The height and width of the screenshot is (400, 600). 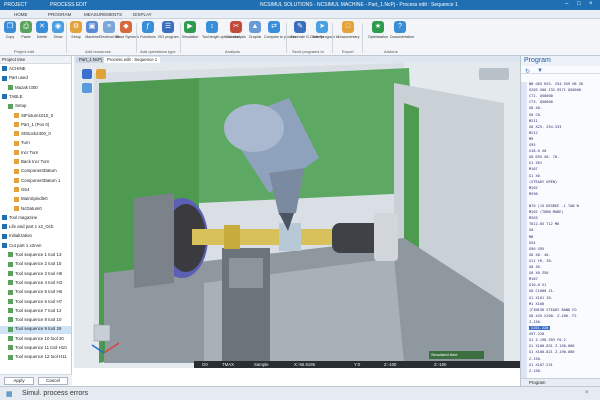 What do you see at coordinates (35, 275) in the screenshot?
I see `tree-item: Tool sequence 3 tool H5` at bounding box center [35, 275].